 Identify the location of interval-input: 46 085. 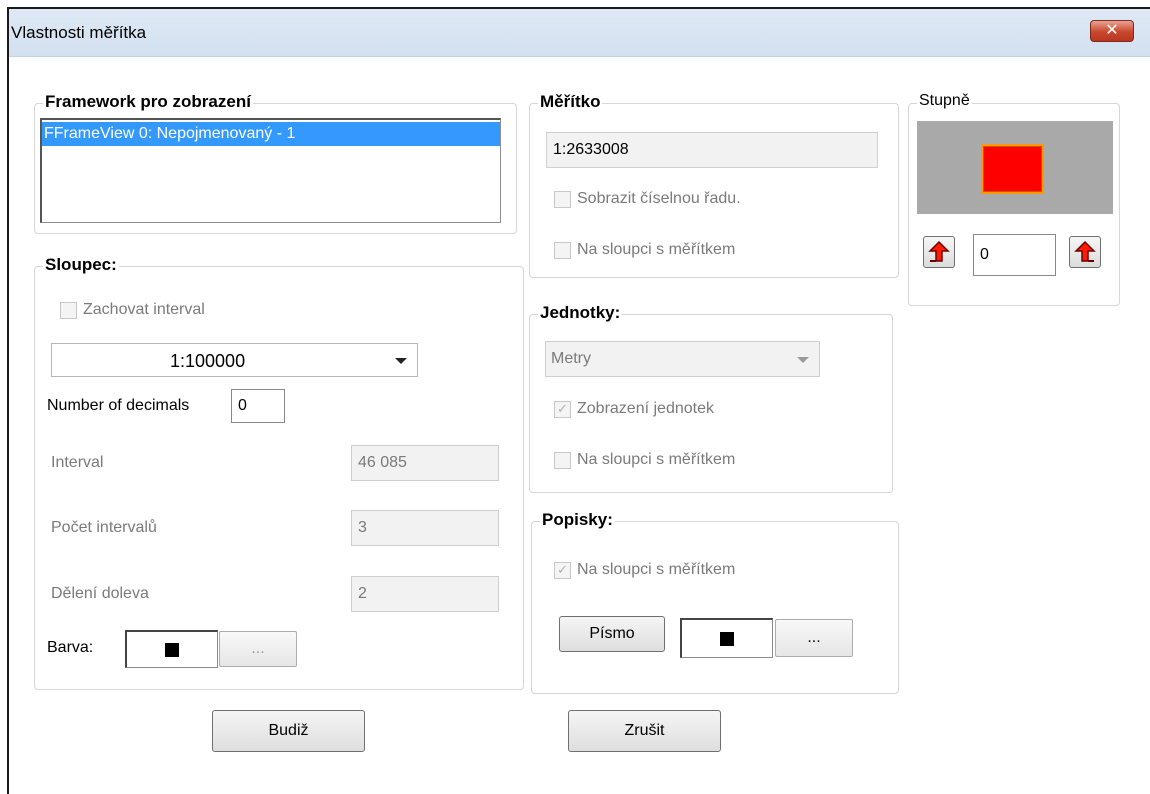
(425, 463).